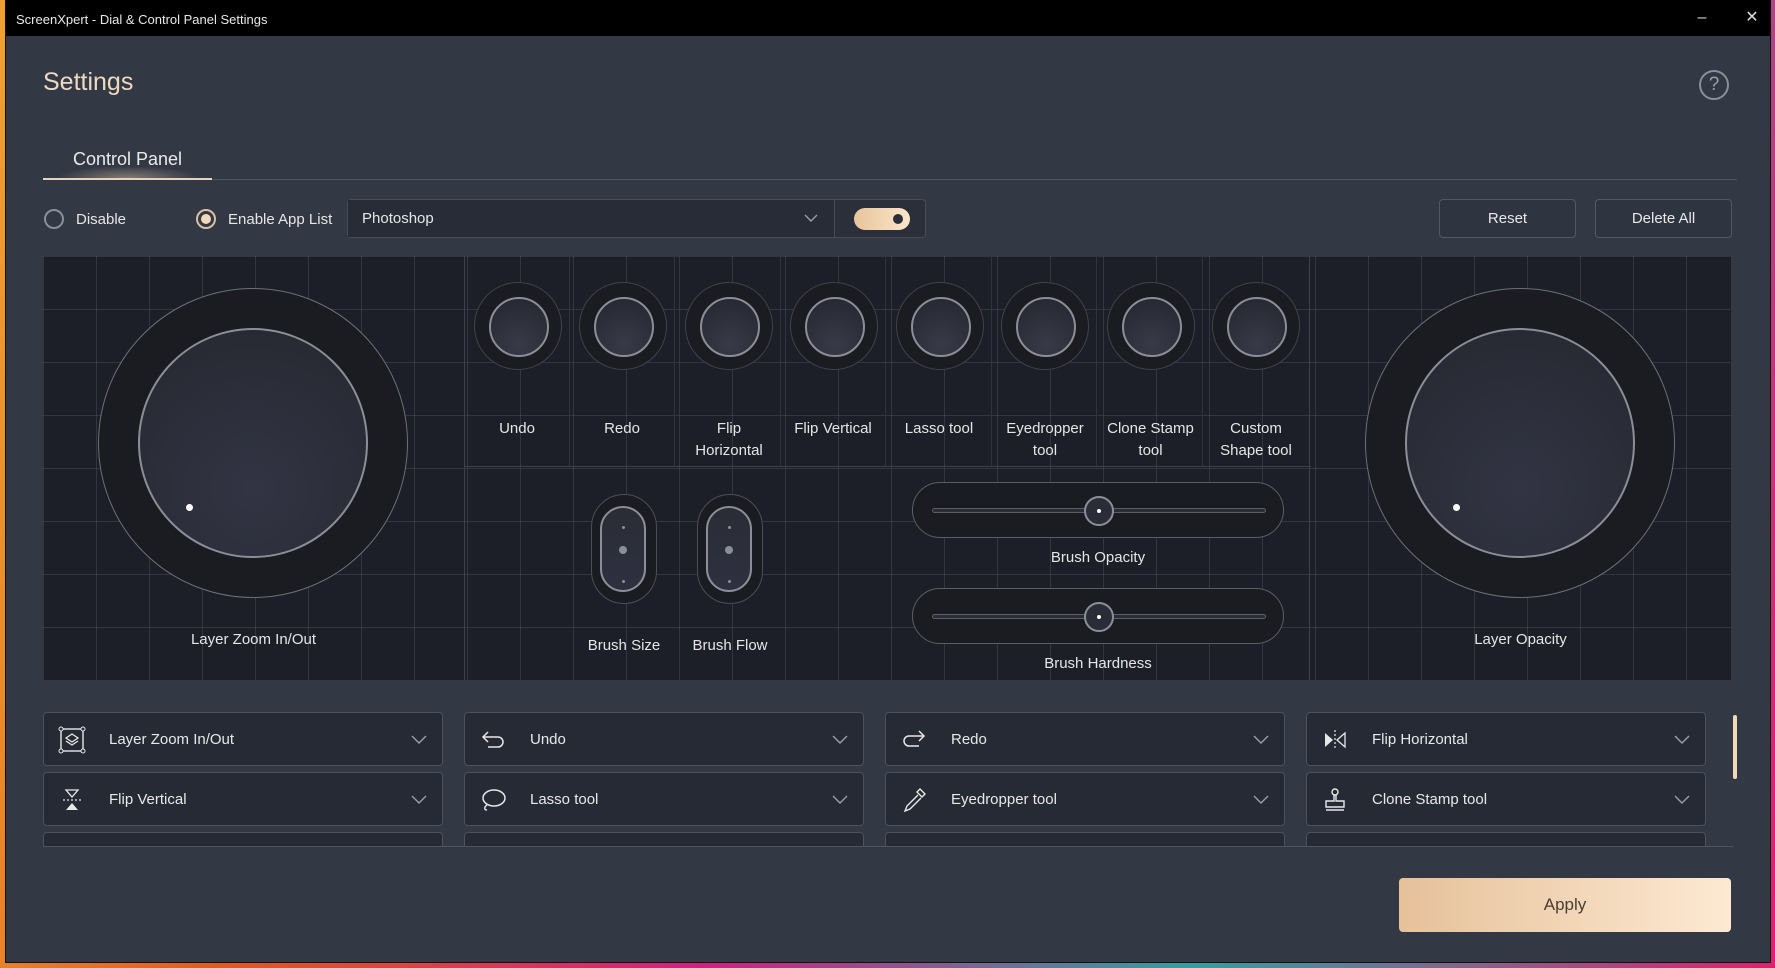 The height and width of the screenshot is (968, 1775). What do you see at coordinates (622, 428) in the screenshot?
I see `button-label: Redo` at bounding box center [622, 428].